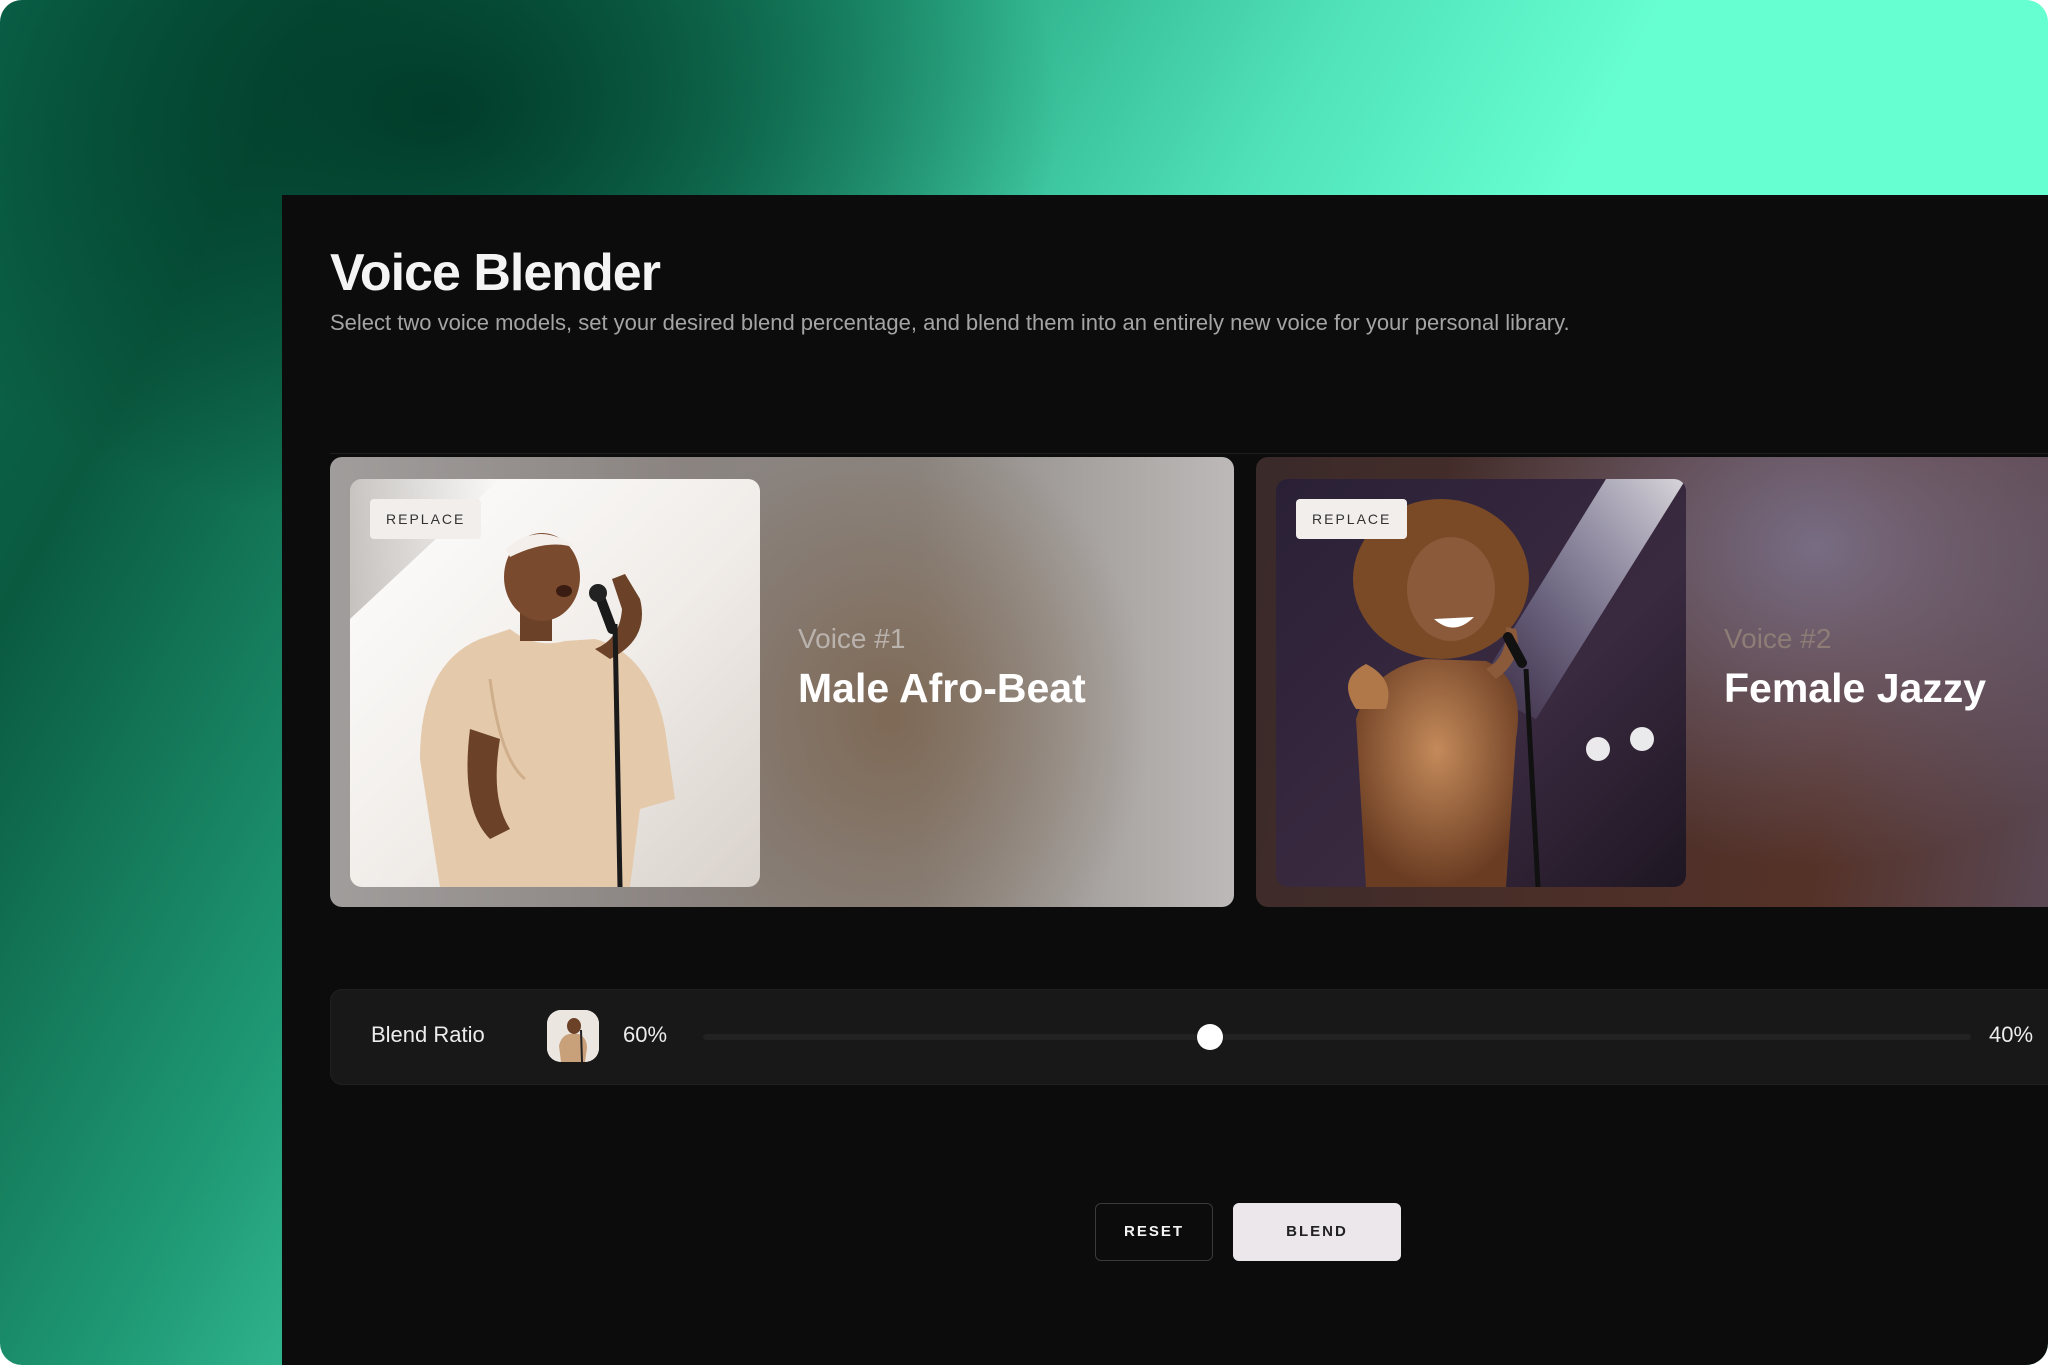 This screenshot has height=1365, width=2048. I want to click on male-singer-thumbnail, so click(573, 1036).